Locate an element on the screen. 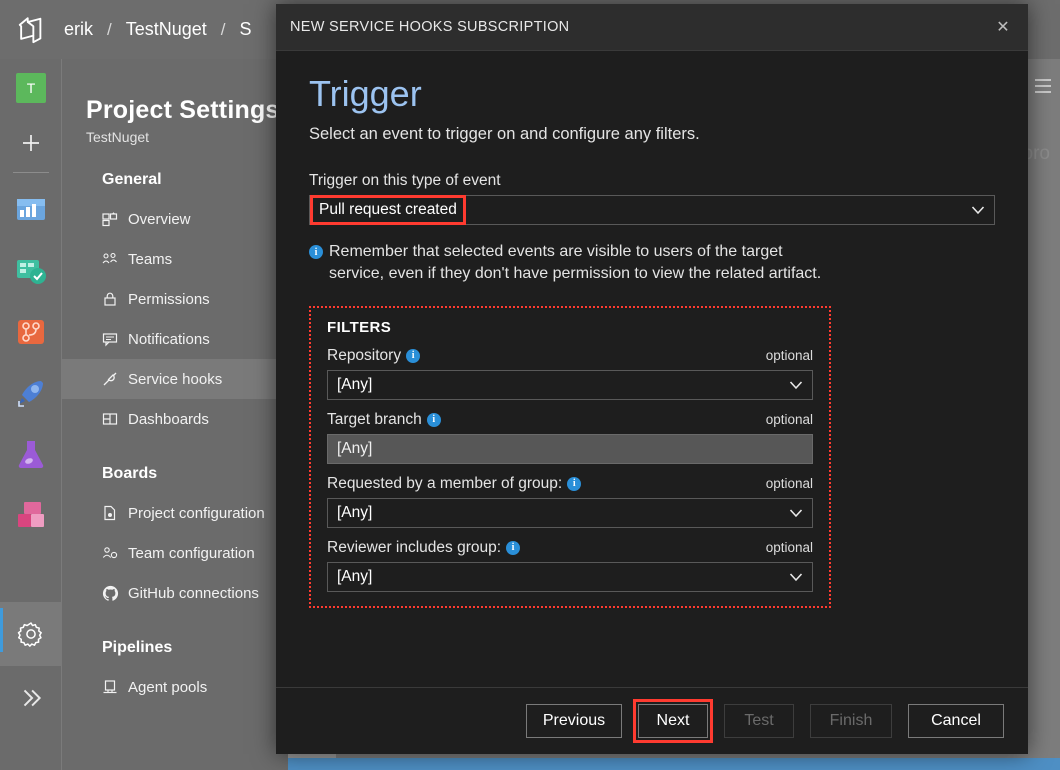 The height and width of the screenshot is (770, 1060). filter-requested-by-select: [Any] is located at coordinates (570, 512).